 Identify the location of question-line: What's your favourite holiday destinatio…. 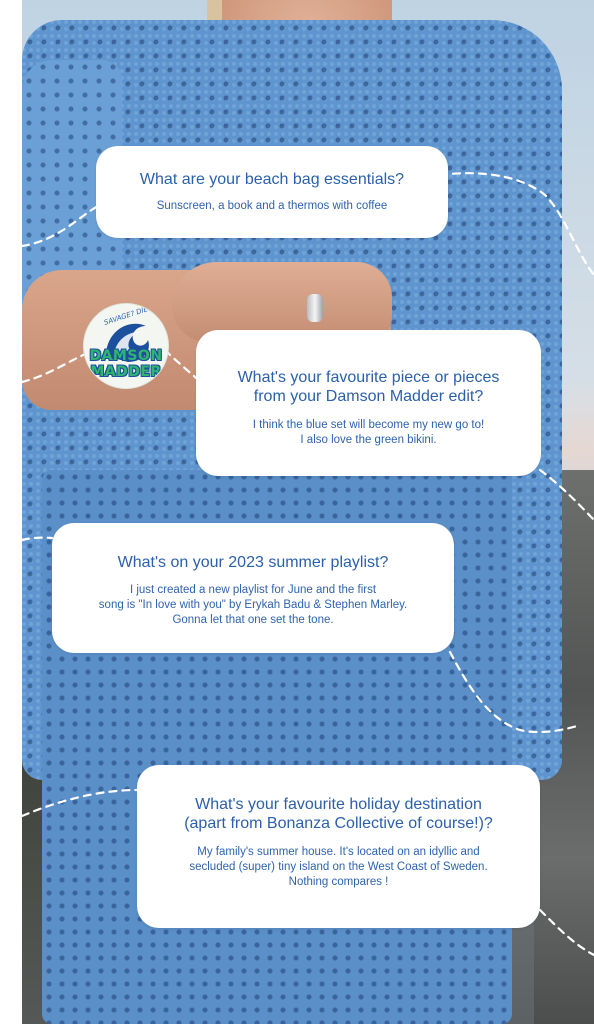
(338, 804).